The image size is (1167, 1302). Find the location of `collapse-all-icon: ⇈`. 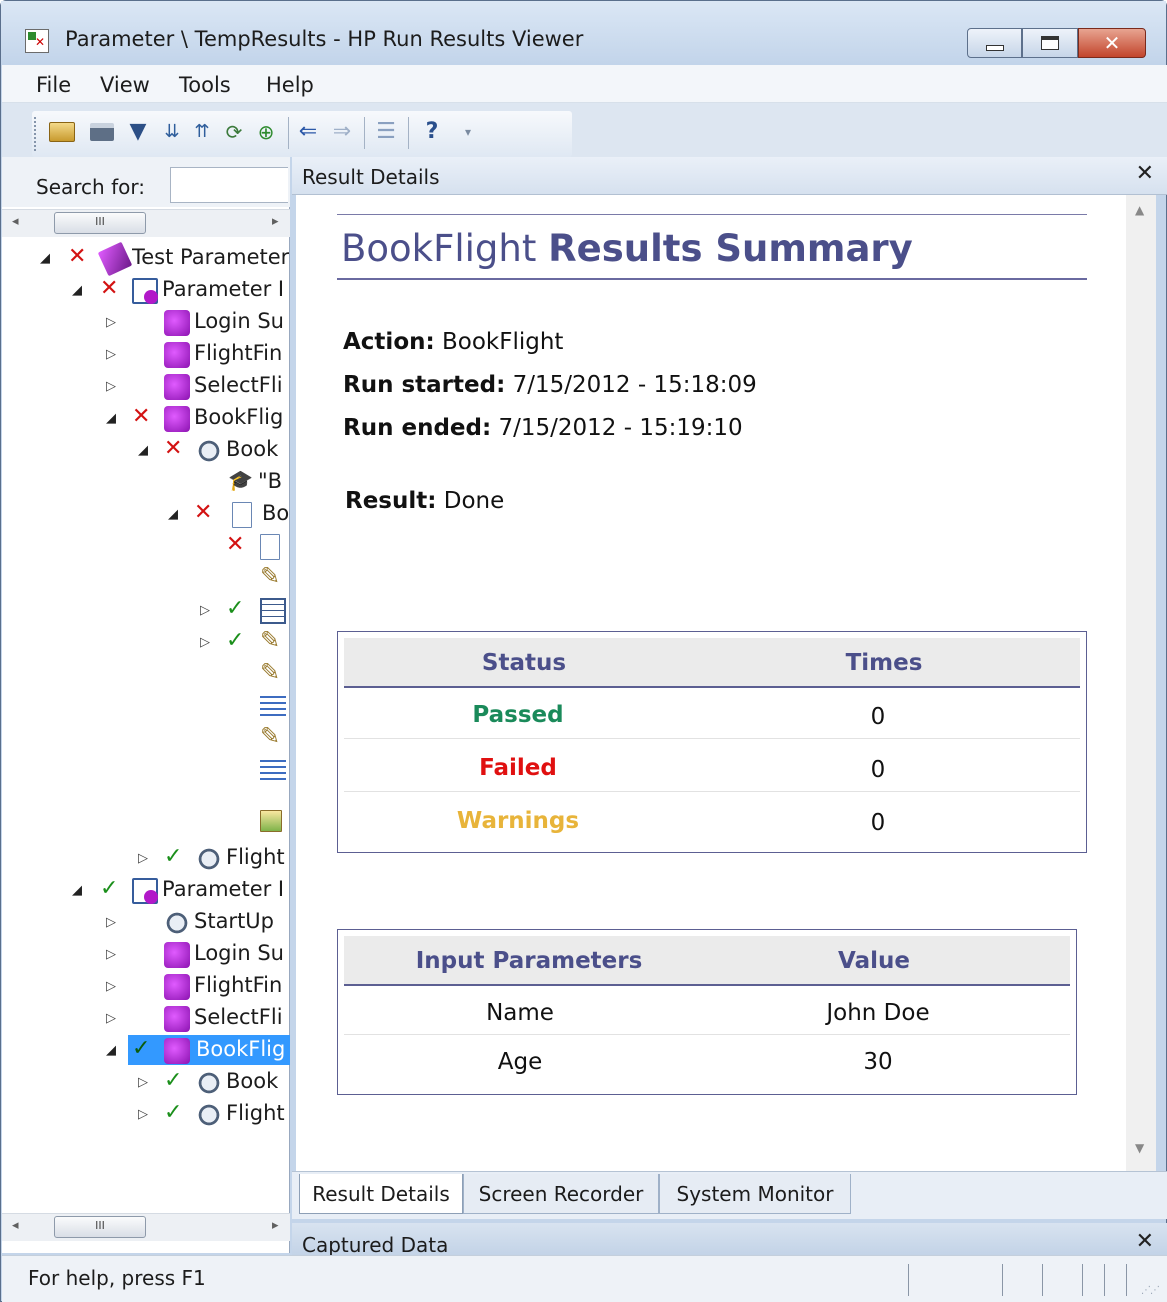

collapse-all-icon: ⇈ is located at coordinates (202, 132).